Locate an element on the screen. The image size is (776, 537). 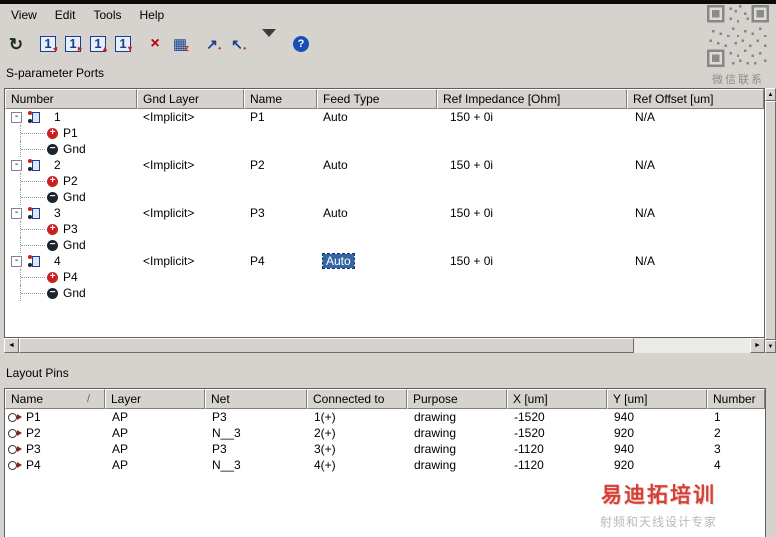
port-group-row: - 1 <Implicit> P1 Auto 150 + 0i N/A is located at coordinates (384, 117).